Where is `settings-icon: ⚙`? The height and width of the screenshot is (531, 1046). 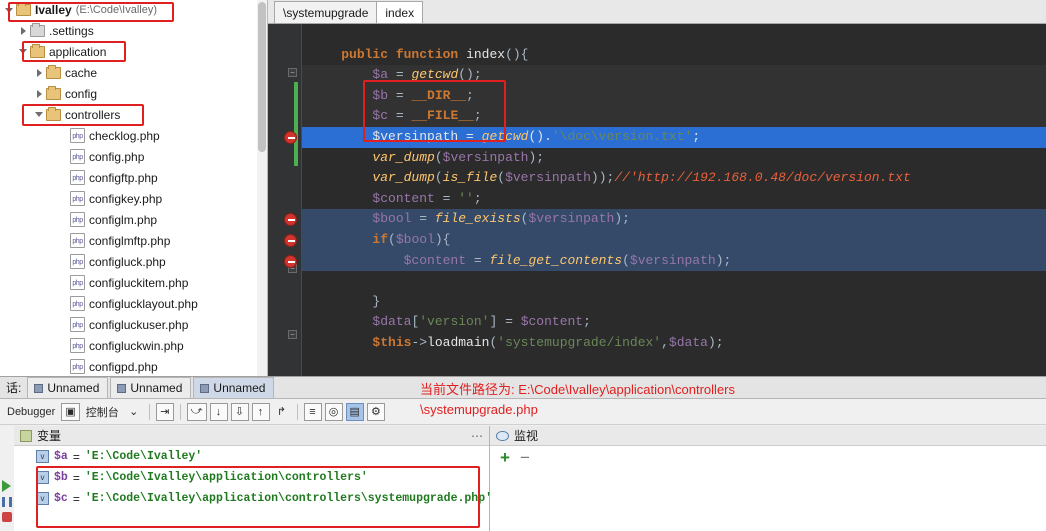
settings-icon: ⚙ is located at coordinates (375, 411).